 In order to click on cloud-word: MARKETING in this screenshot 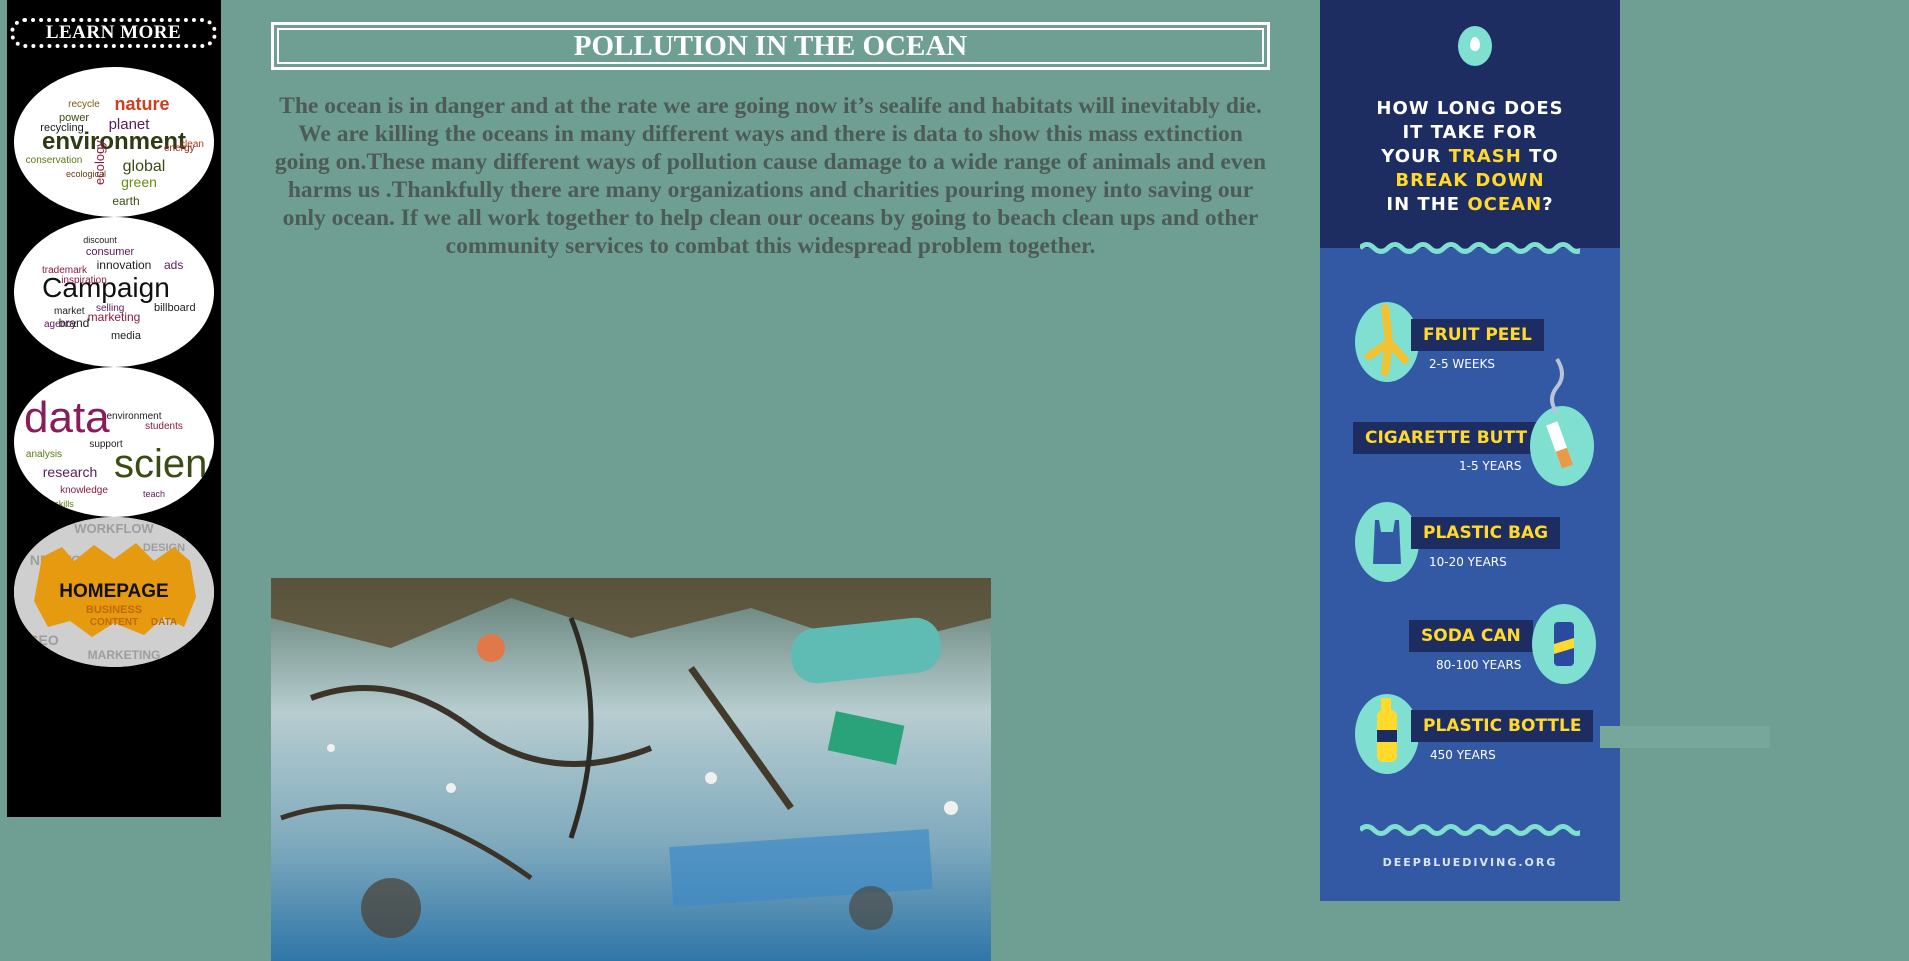, I will do `click(124, 655)`.